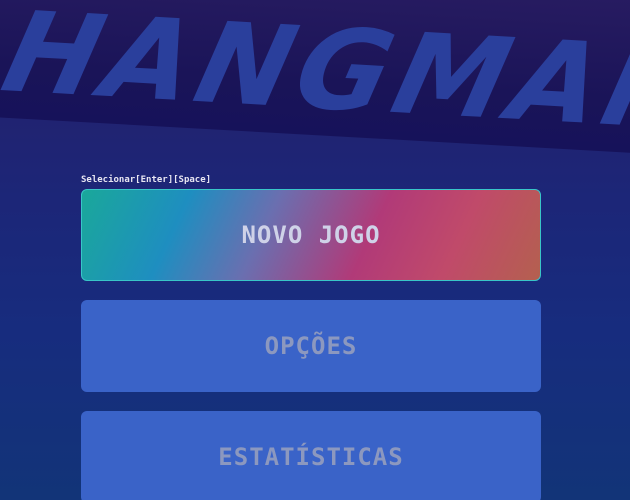  What do you see at coordinates (311, 235) in the screenshot?
I see `new-game-button: NOVO JOGO` at bounding box center [311, 235].